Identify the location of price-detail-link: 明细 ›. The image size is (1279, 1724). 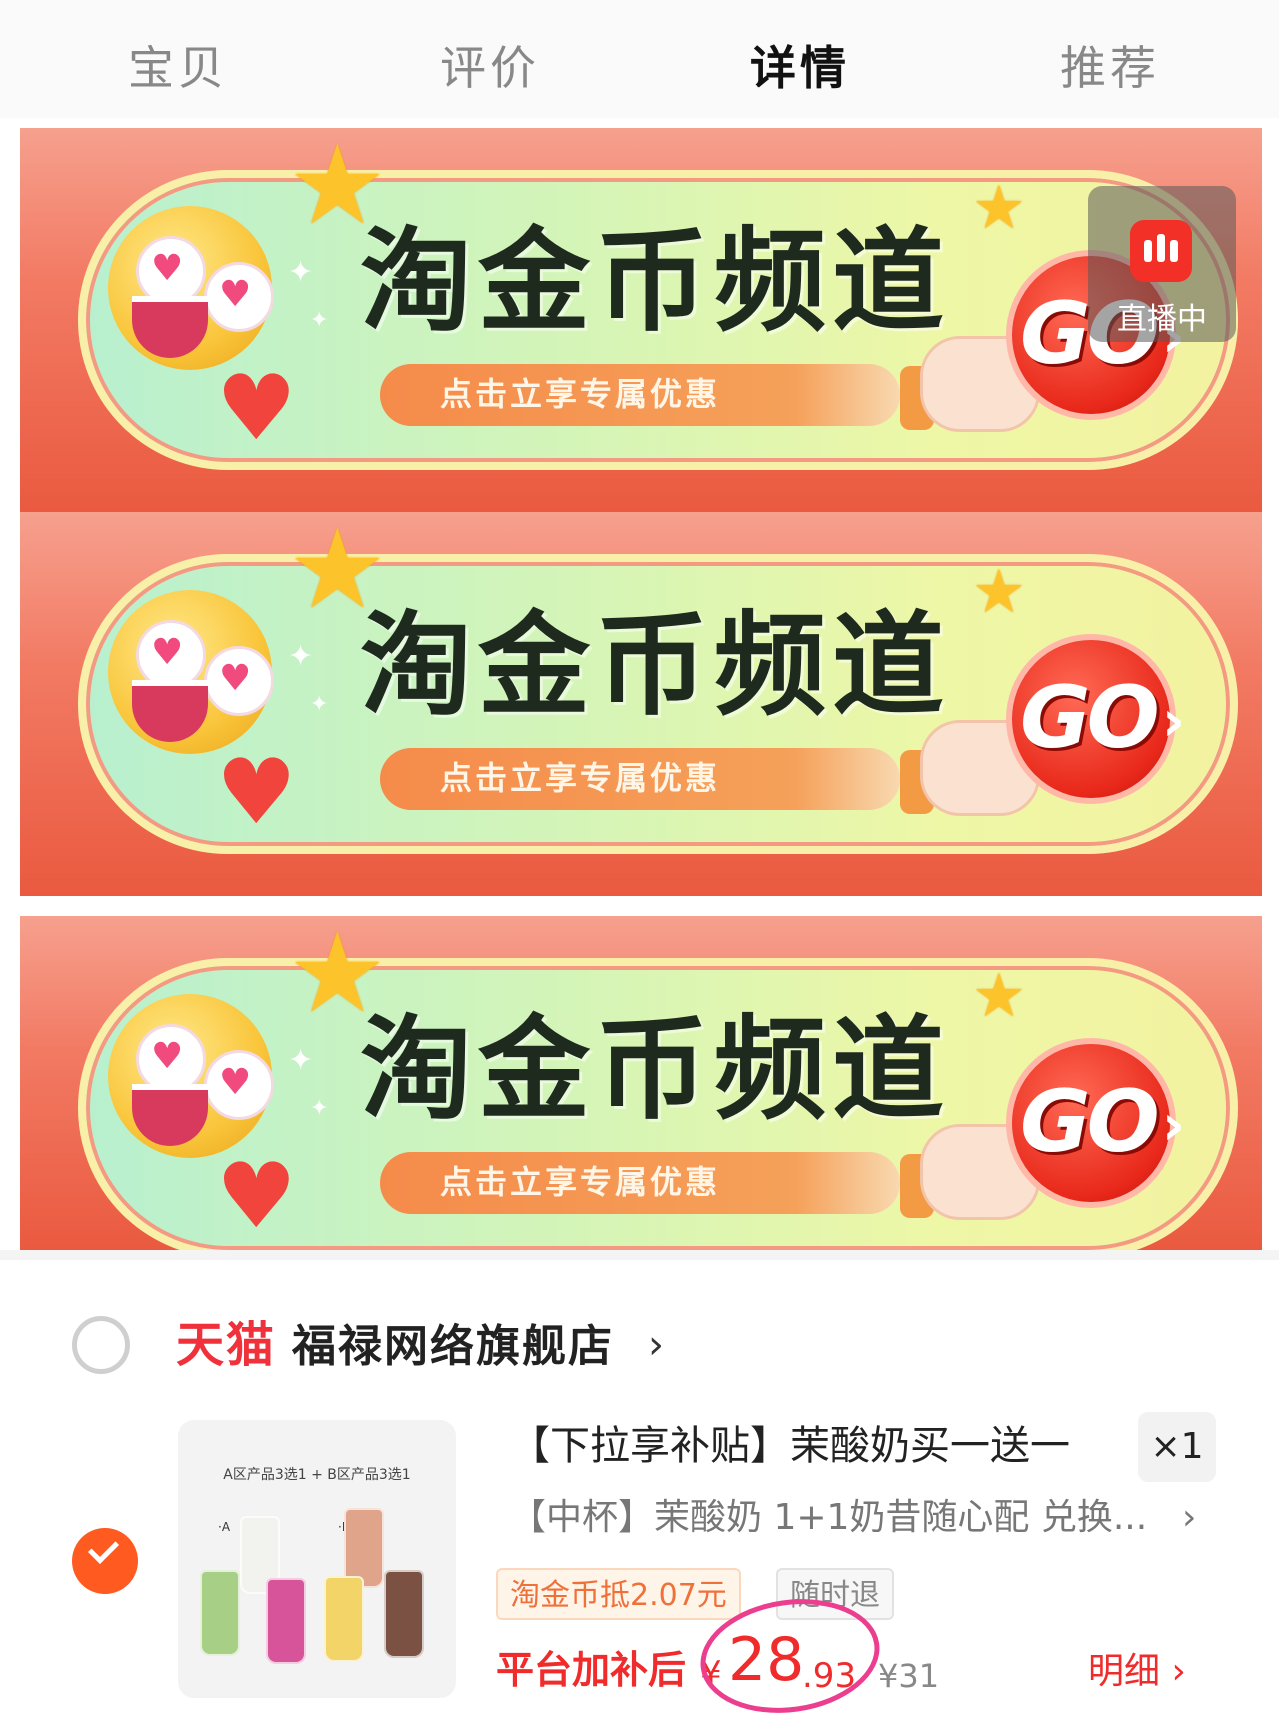
(1137, 1672).